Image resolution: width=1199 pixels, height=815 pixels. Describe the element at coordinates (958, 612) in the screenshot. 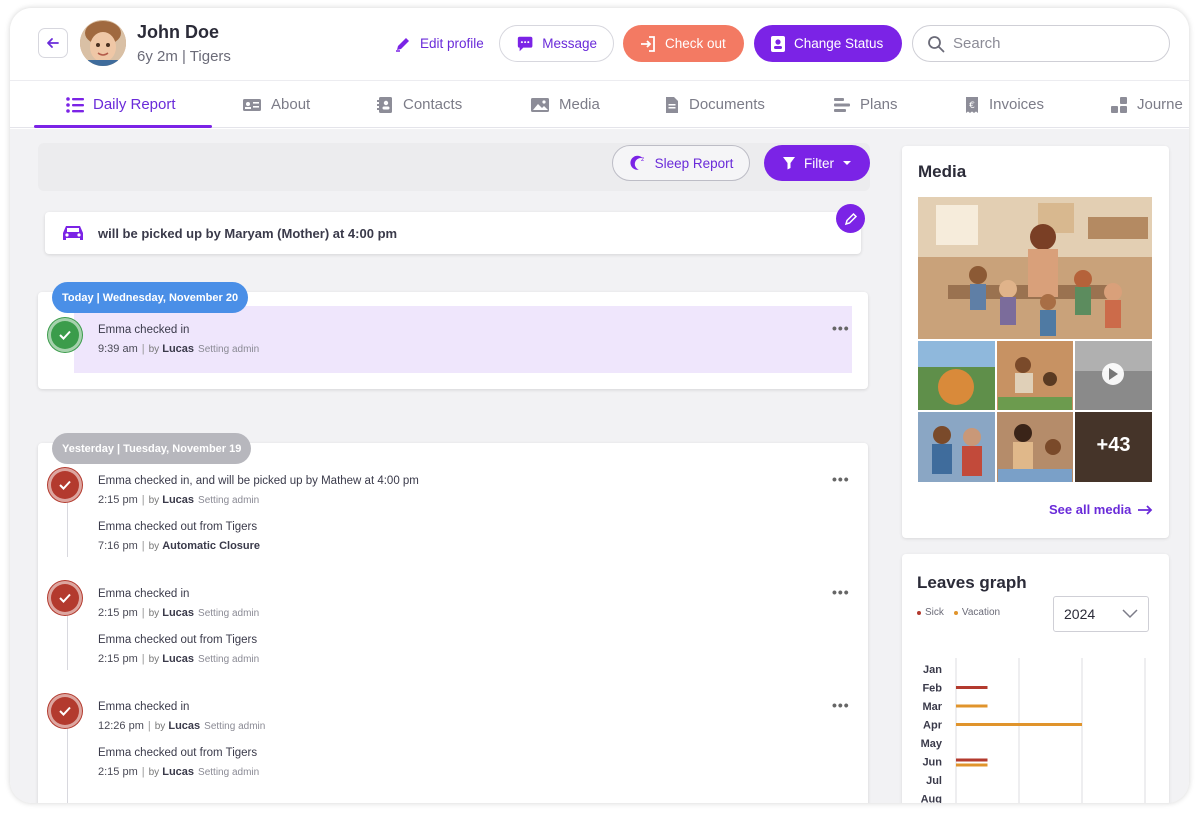

I see `chart-legend: Sick Vacation` at that location.